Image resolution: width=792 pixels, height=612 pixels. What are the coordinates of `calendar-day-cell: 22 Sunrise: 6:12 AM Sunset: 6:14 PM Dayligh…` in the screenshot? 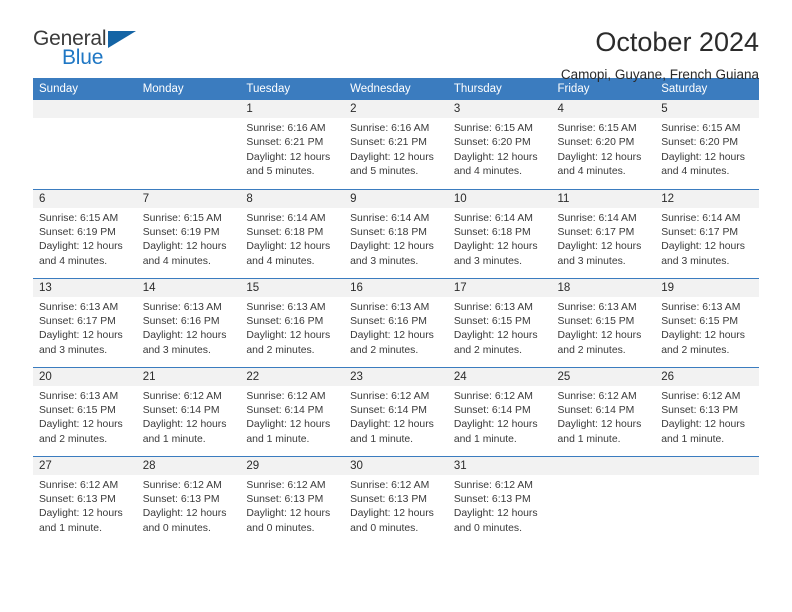 It's located at (292, 411).